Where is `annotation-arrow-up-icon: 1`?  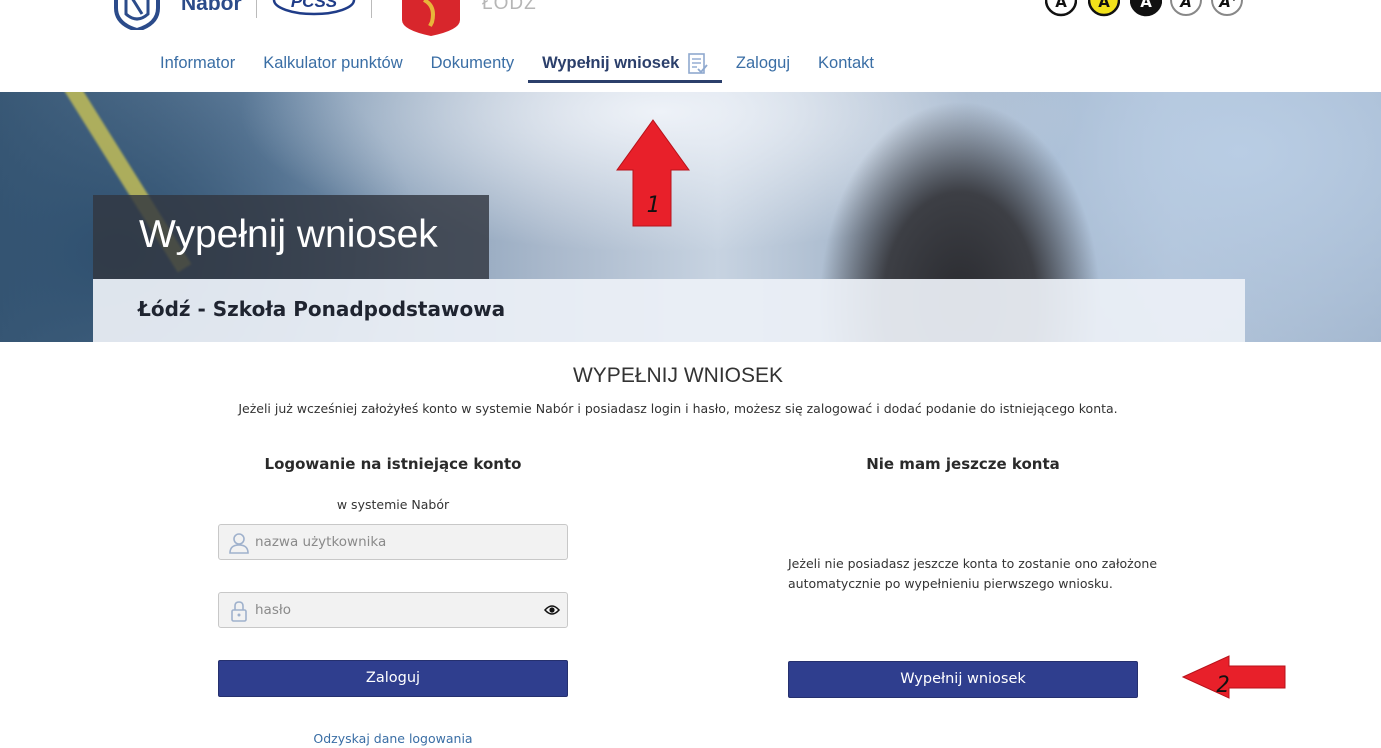 annotation-arrow-up-icon: 1 is located at coordinates (653, 173).